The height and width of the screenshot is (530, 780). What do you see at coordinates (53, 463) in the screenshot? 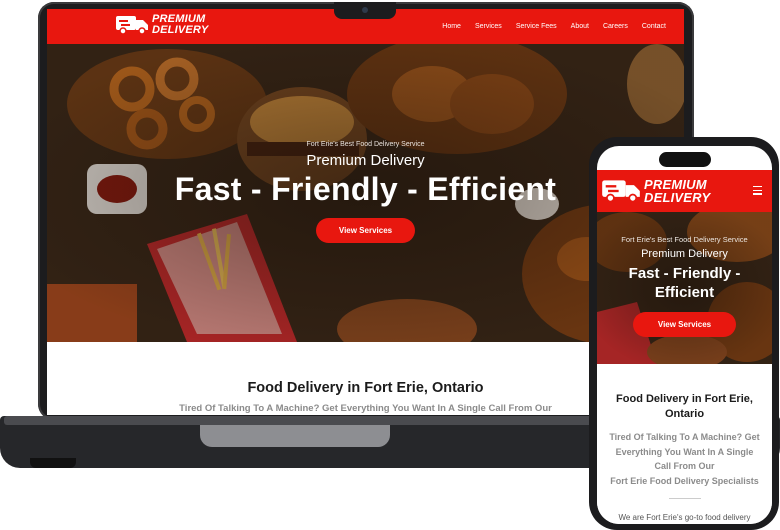
I see `laptop-foot` at bounding box center [53, 463].